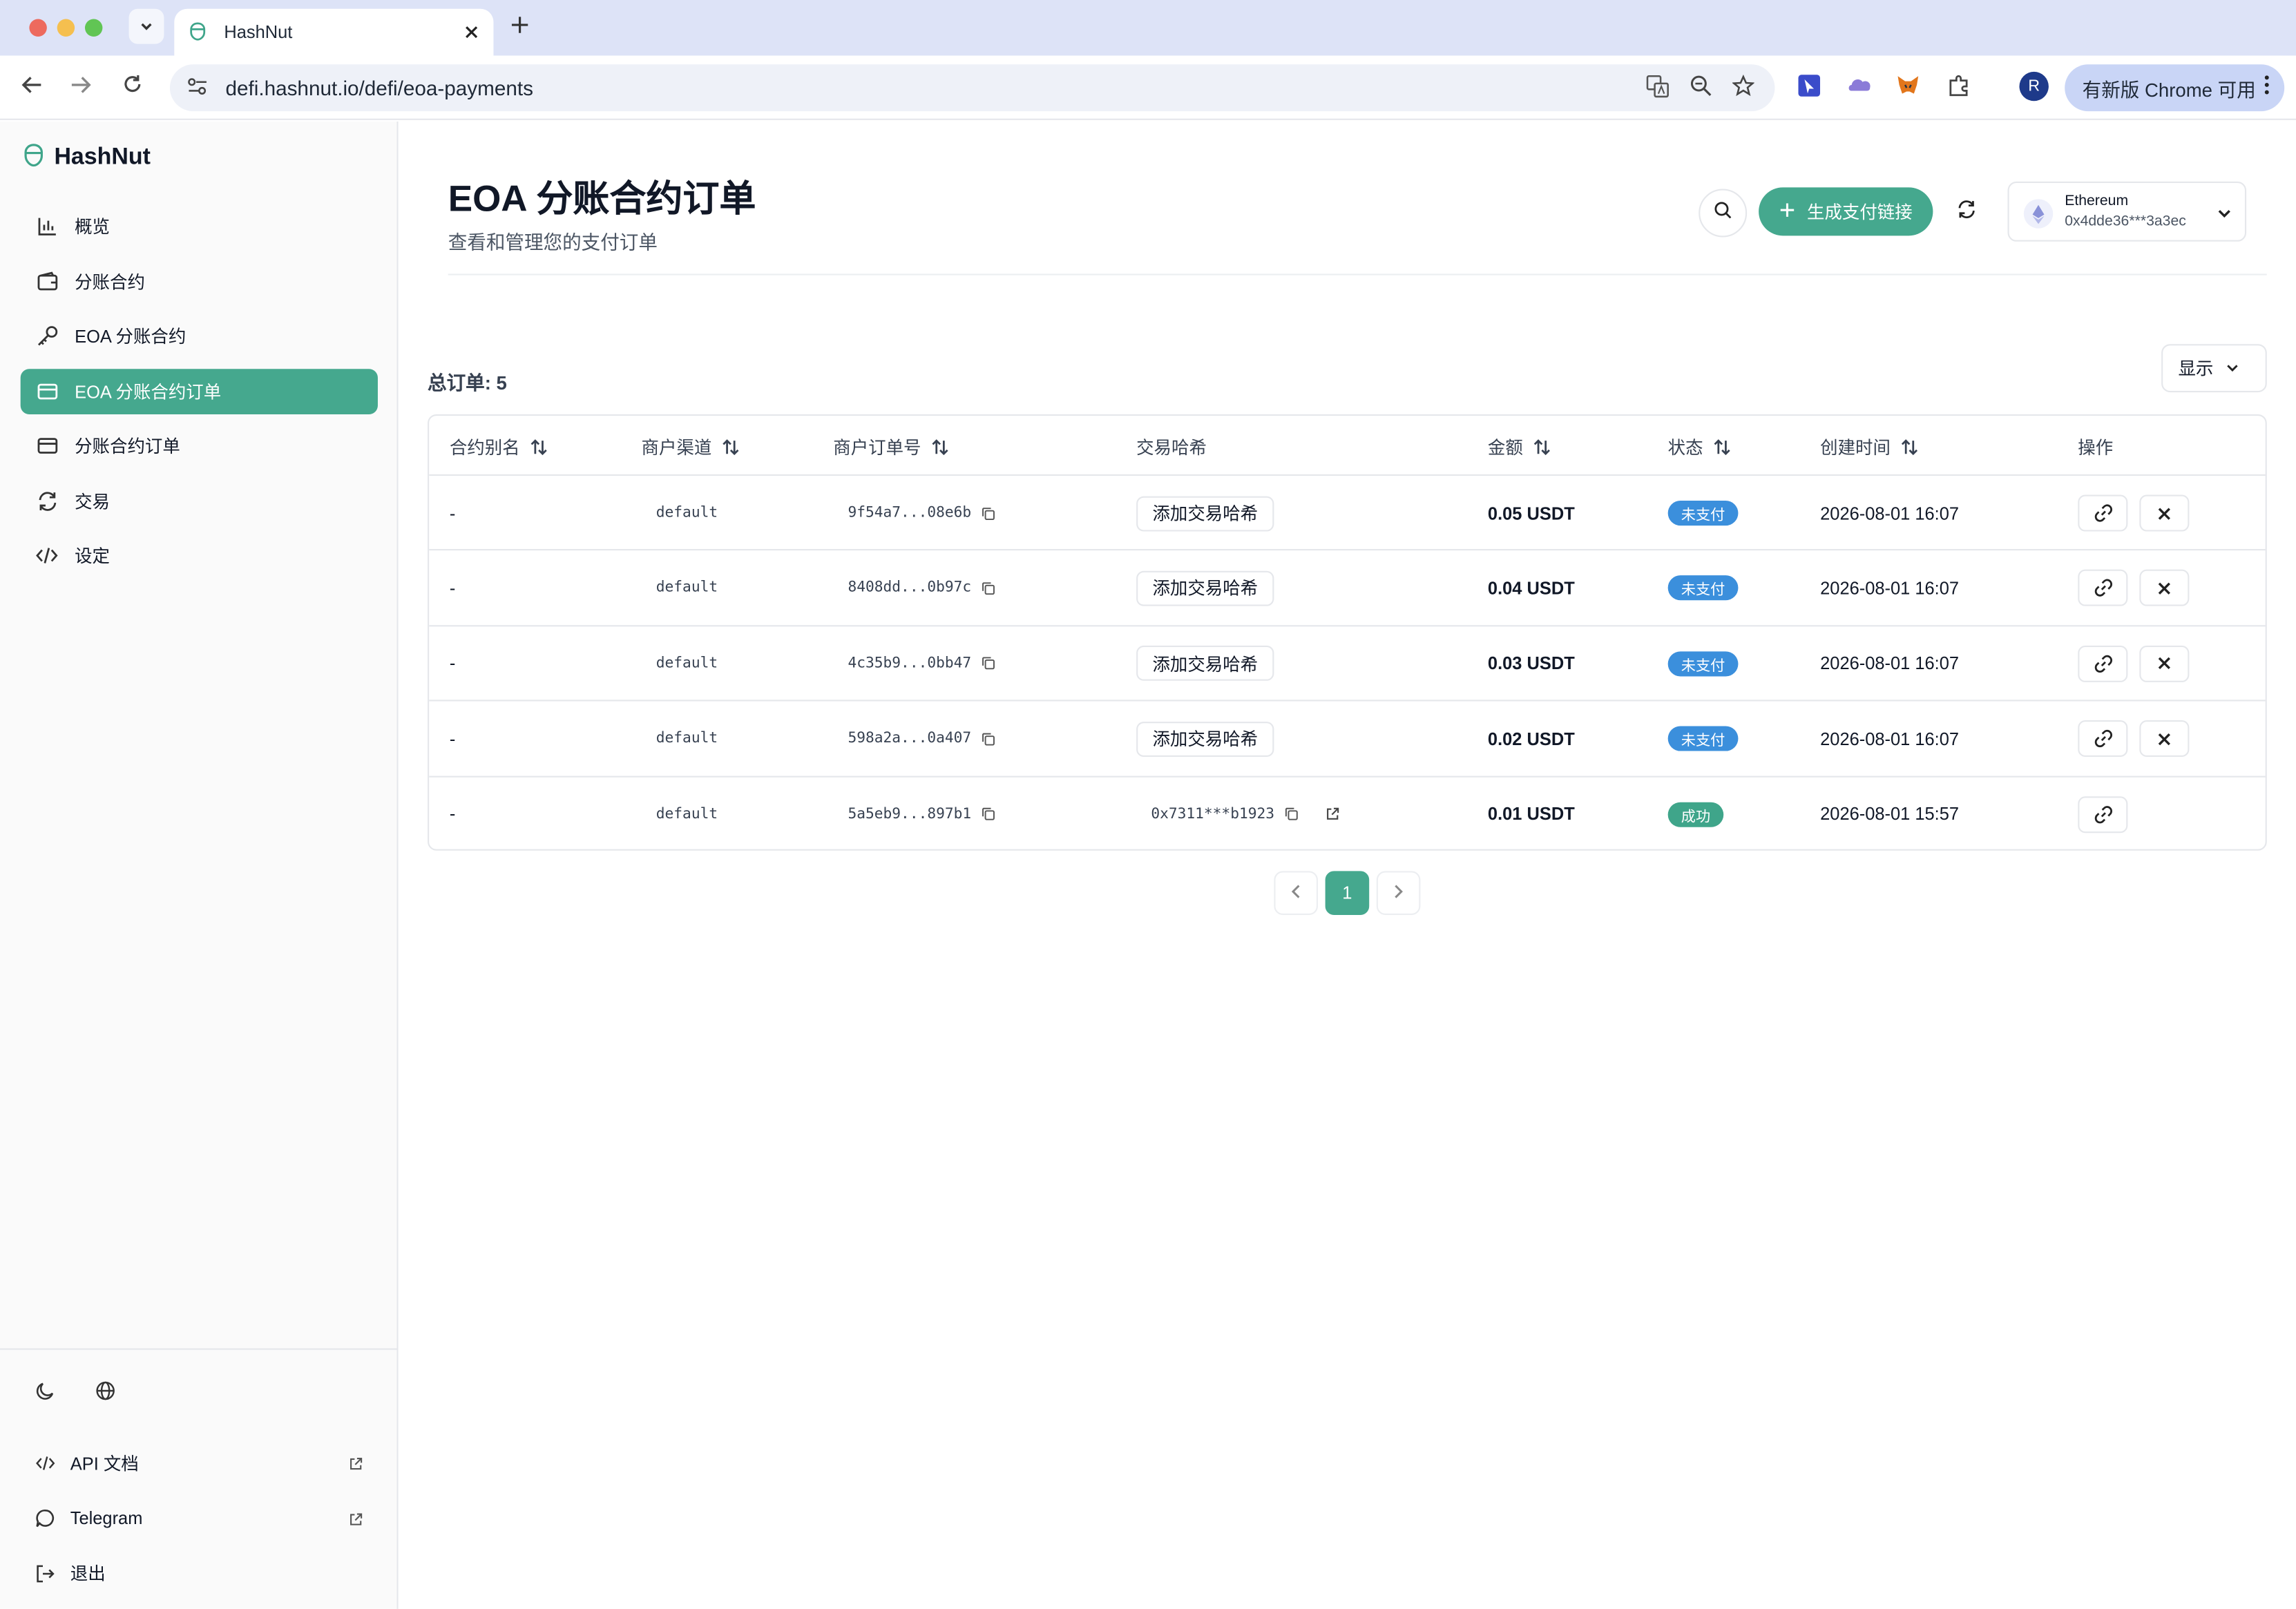 This screenshot has width=2296, height=1609. What do you see at coordinates (1658, 89) in the screenshot?
I see `translate-icon` at bounding box center [1658, 89].